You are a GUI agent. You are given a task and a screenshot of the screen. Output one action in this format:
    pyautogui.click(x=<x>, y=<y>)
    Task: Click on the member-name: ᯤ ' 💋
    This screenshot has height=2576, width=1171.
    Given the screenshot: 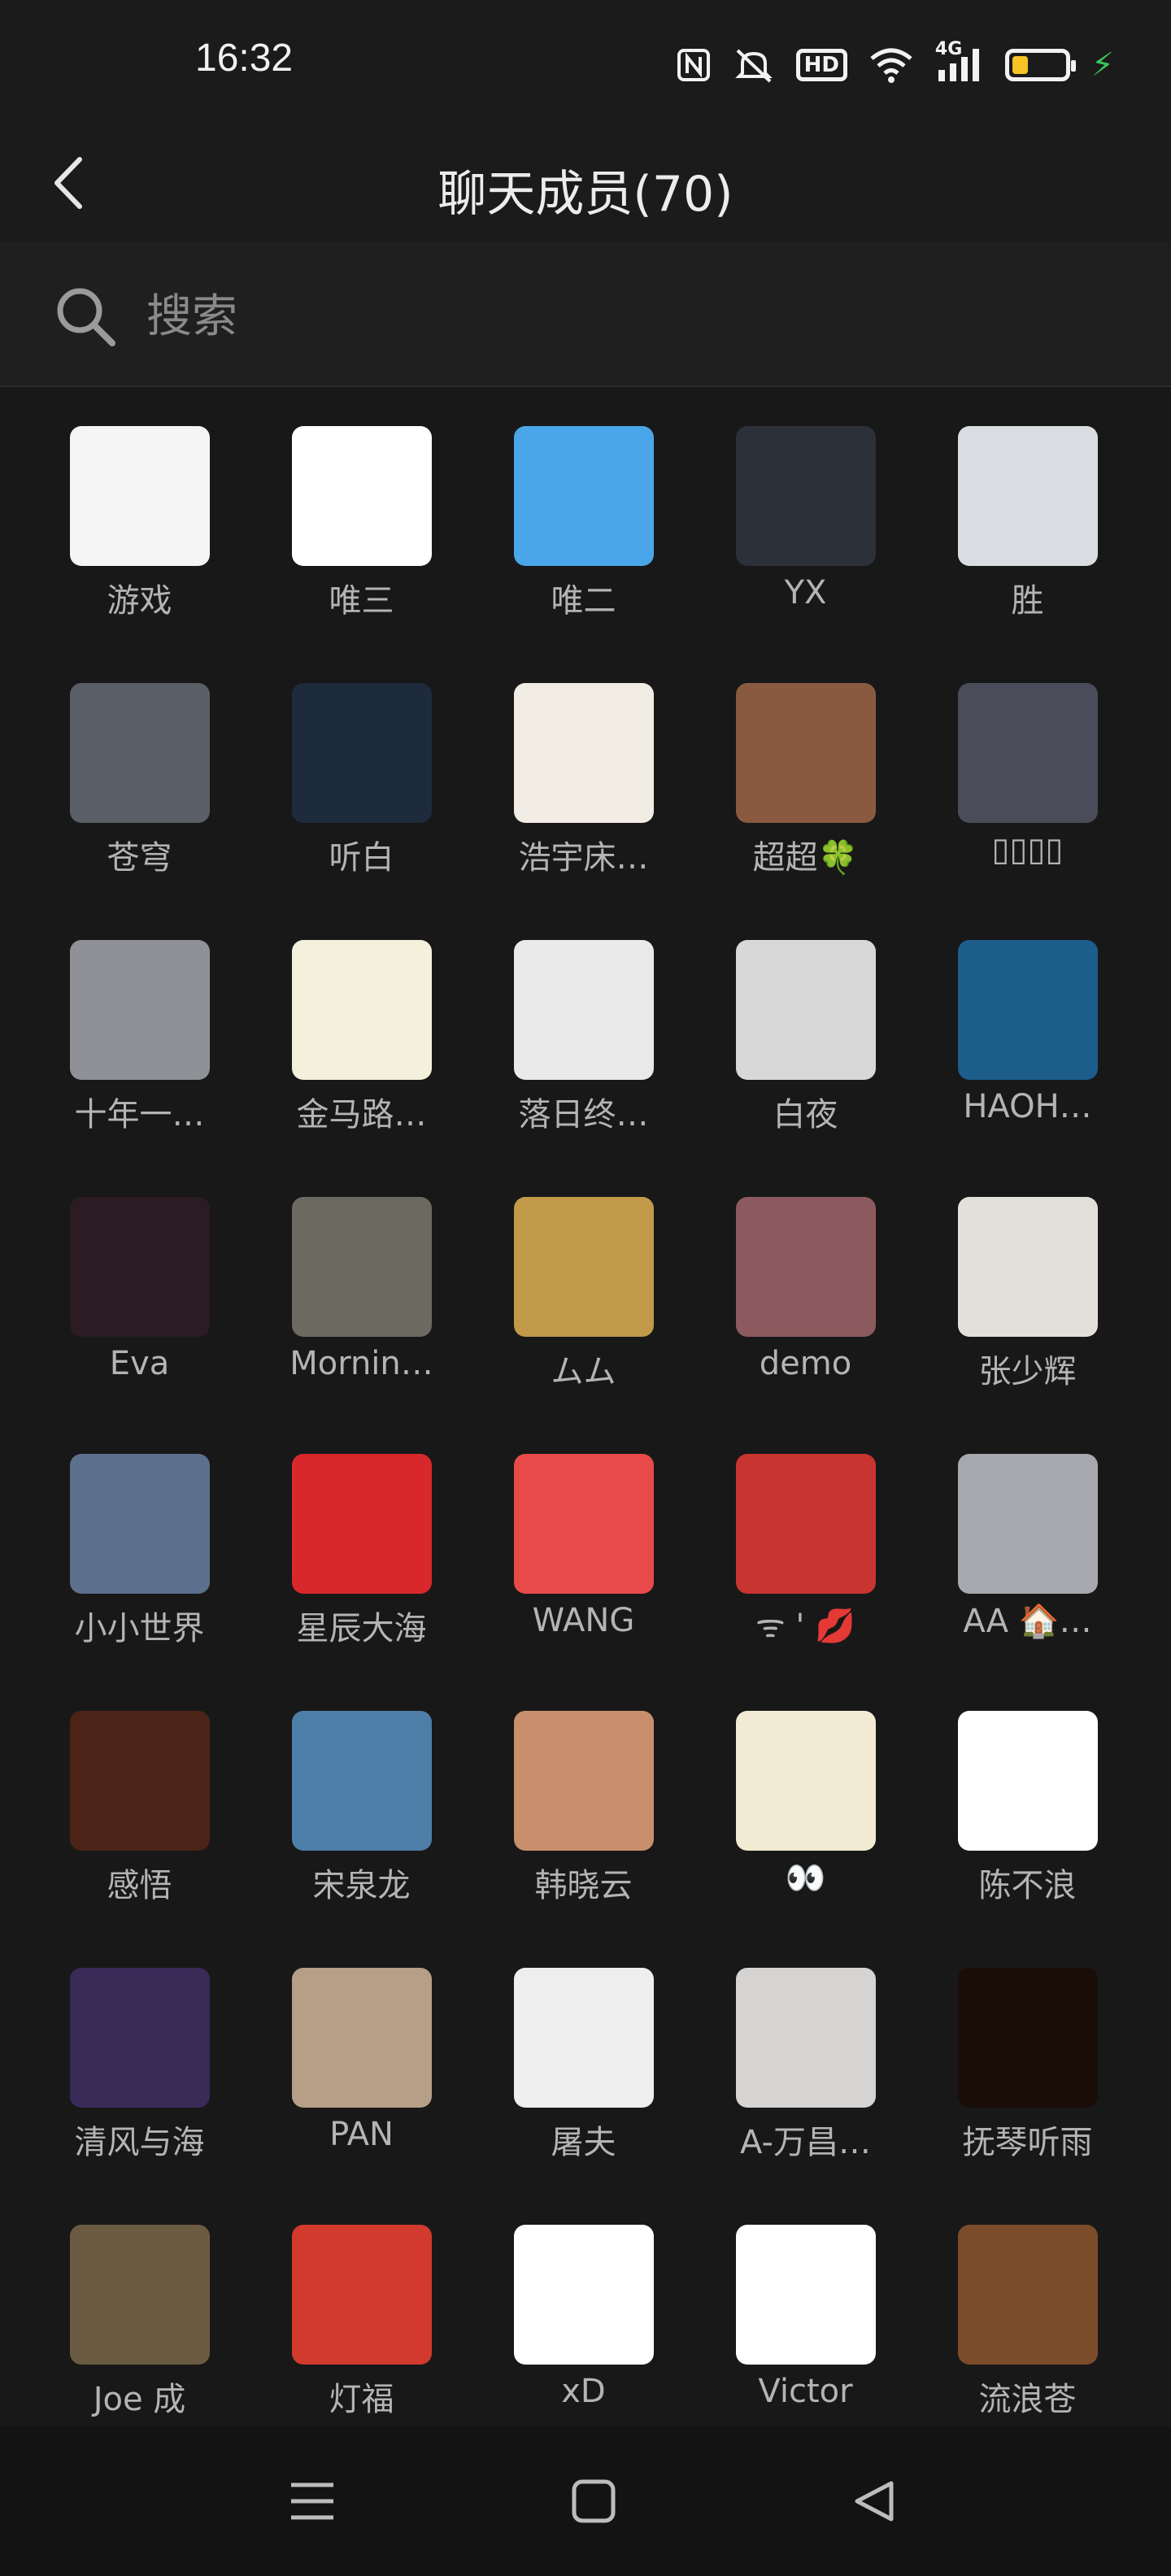 What is the action you would take?
    pyautogui.click(x=805, y=1627)
    